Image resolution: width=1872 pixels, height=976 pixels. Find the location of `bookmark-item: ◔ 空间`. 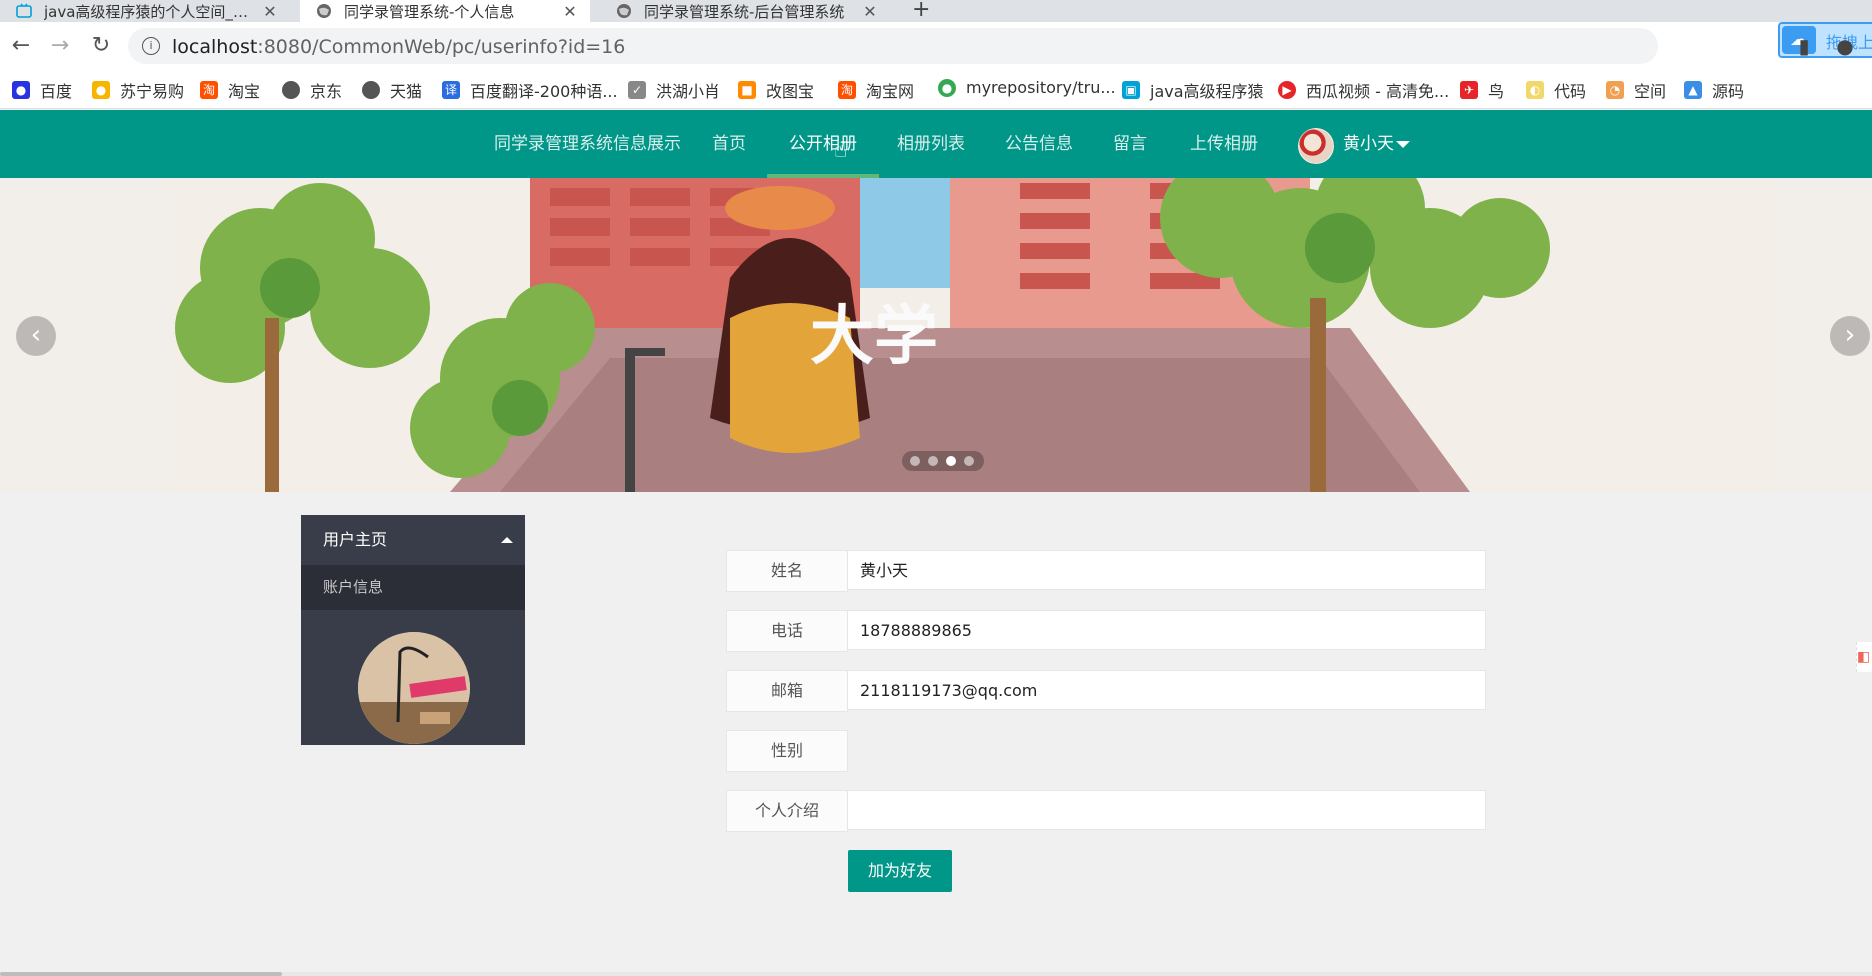

bookmark-item: ◔ 空间 is located at coordinates (1636, 90).